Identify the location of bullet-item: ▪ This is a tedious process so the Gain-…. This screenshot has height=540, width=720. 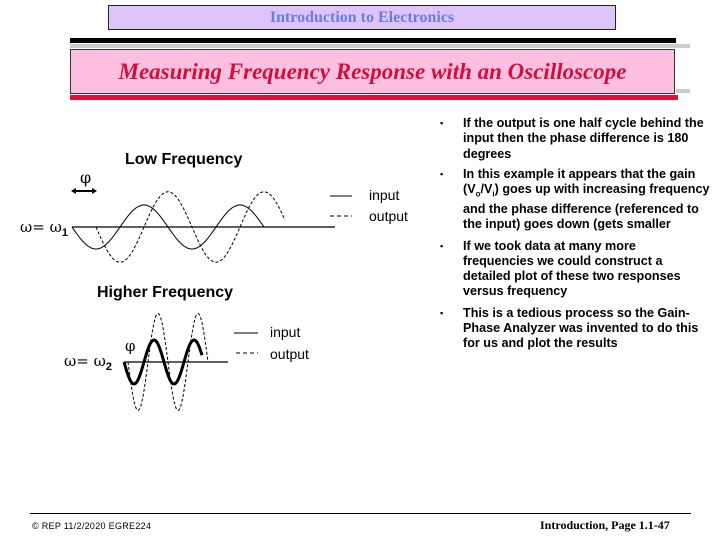
(575, 329).